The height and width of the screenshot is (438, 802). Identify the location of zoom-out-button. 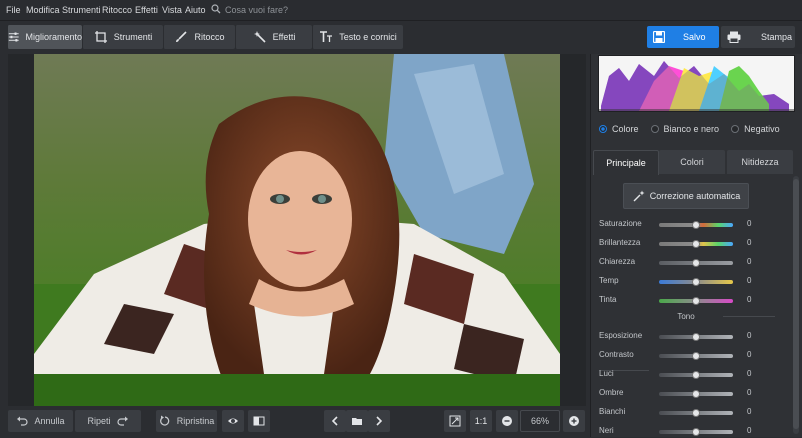
(507, 421).